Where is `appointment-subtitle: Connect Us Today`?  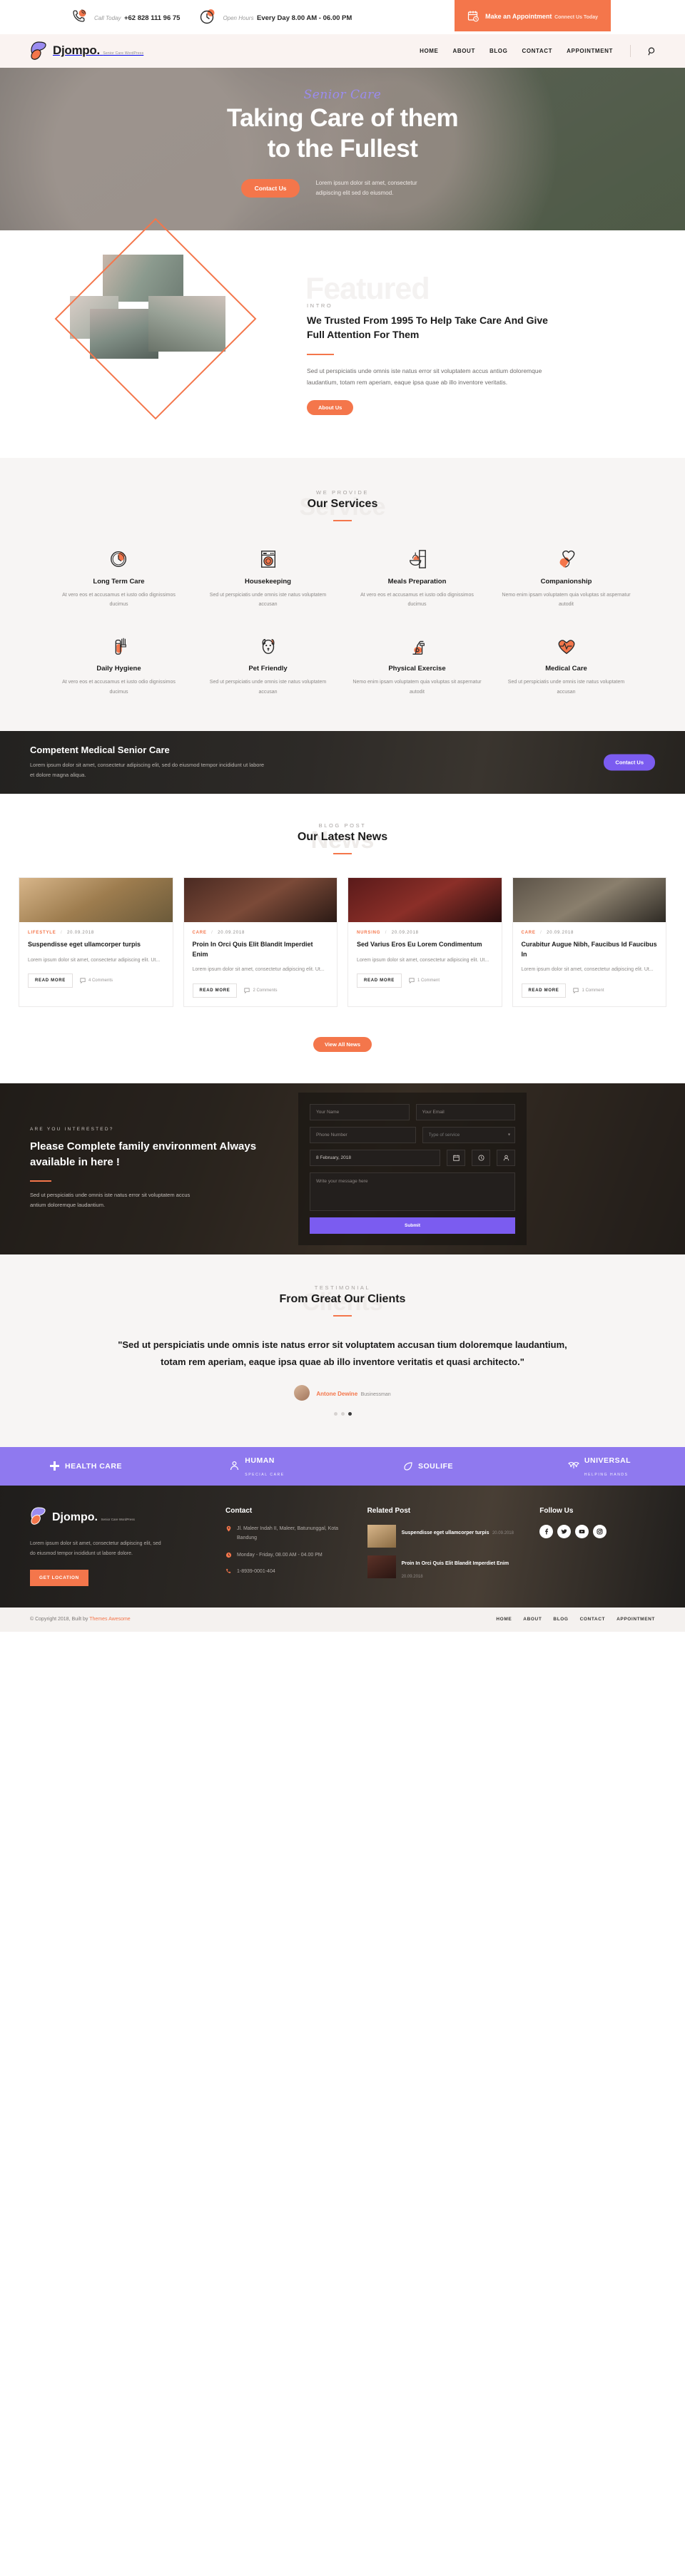
appointment-subtitle: Connect Us Today is located at coordinates (576, 18).